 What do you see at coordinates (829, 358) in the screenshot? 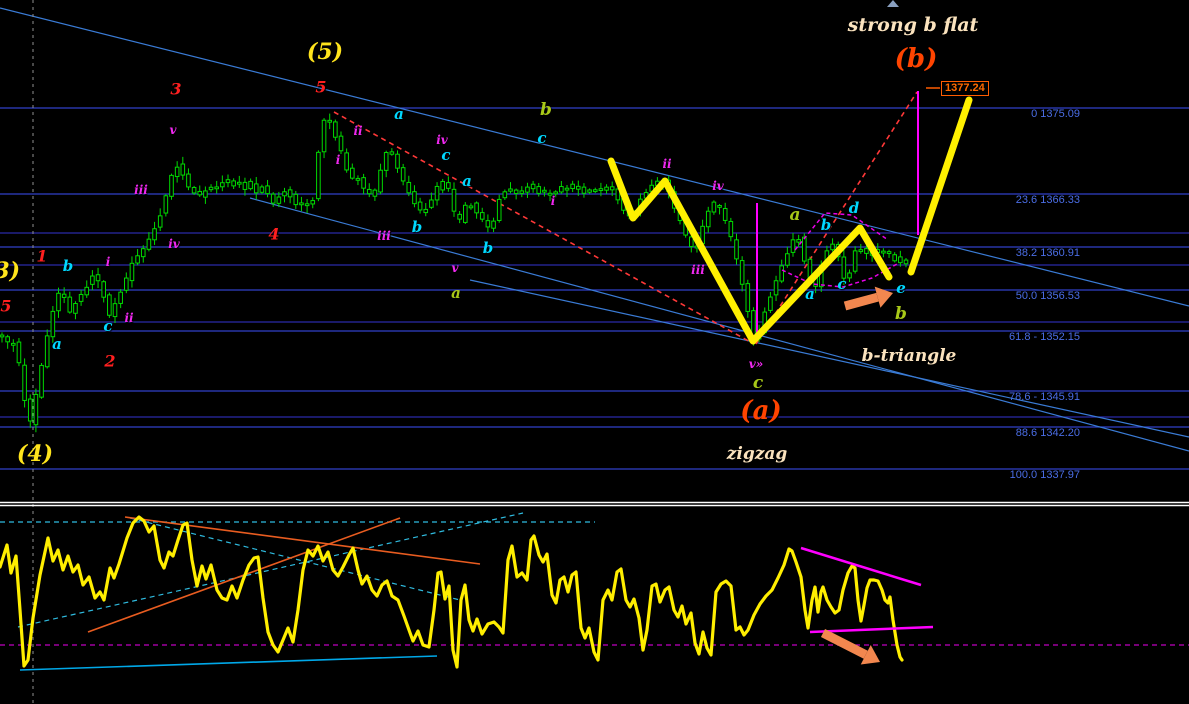
I see `trend-line` at bounding box center [829, 358].